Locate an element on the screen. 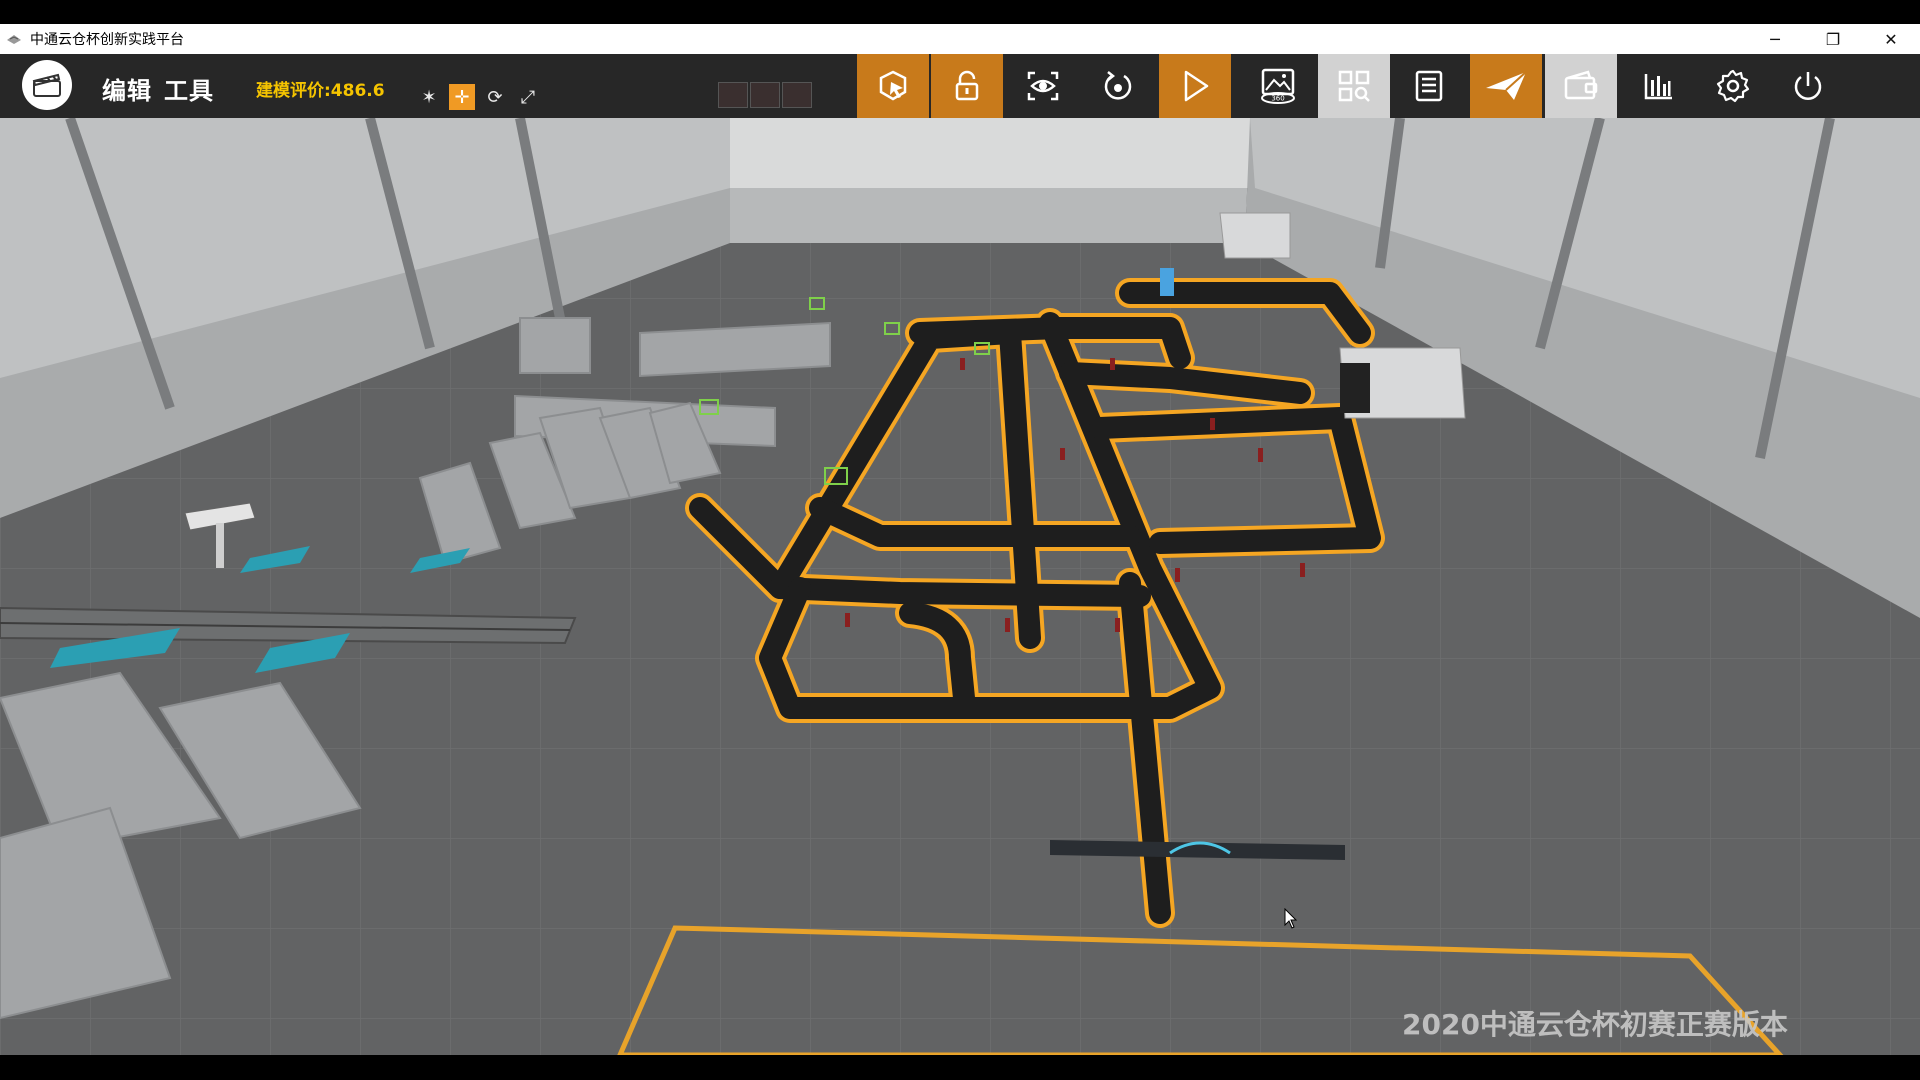 The width and height of the screenshot is (1920, 1080). lock-button is located at coordinates (967, 86).